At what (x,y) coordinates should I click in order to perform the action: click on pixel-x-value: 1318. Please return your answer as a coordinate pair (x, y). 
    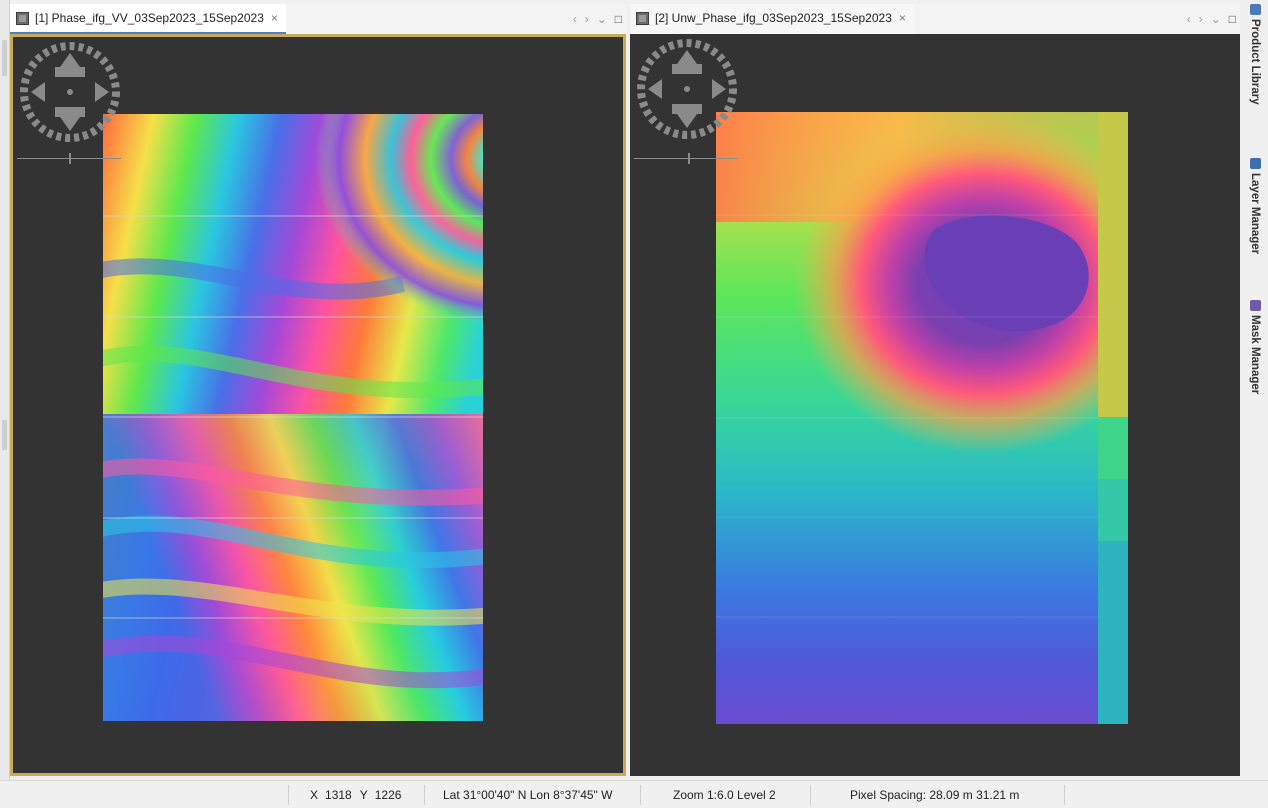
    Looking at the image, I should click on (338, 794).